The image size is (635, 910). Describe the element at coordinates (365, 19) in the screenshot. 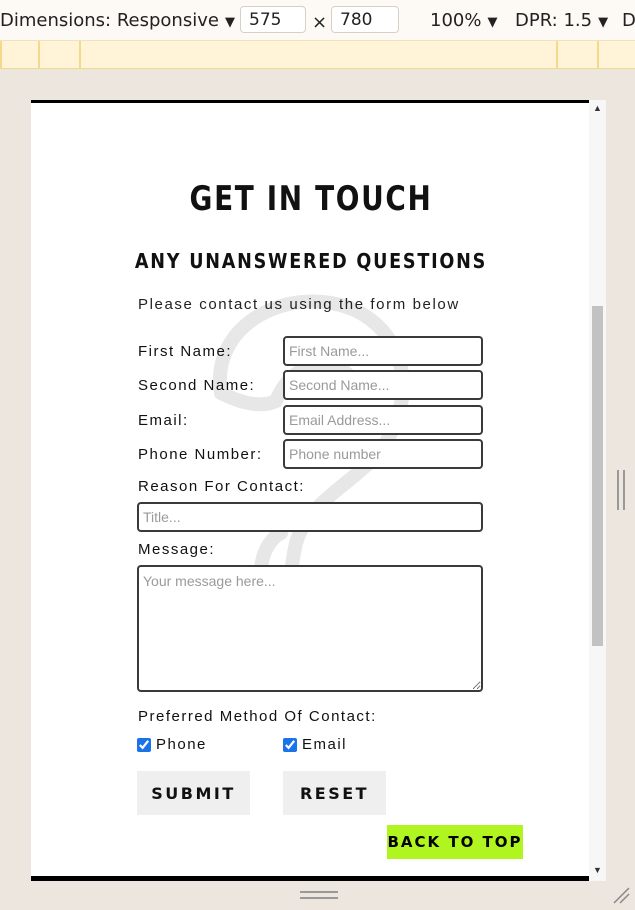

I see `height-input: 780` at that location.